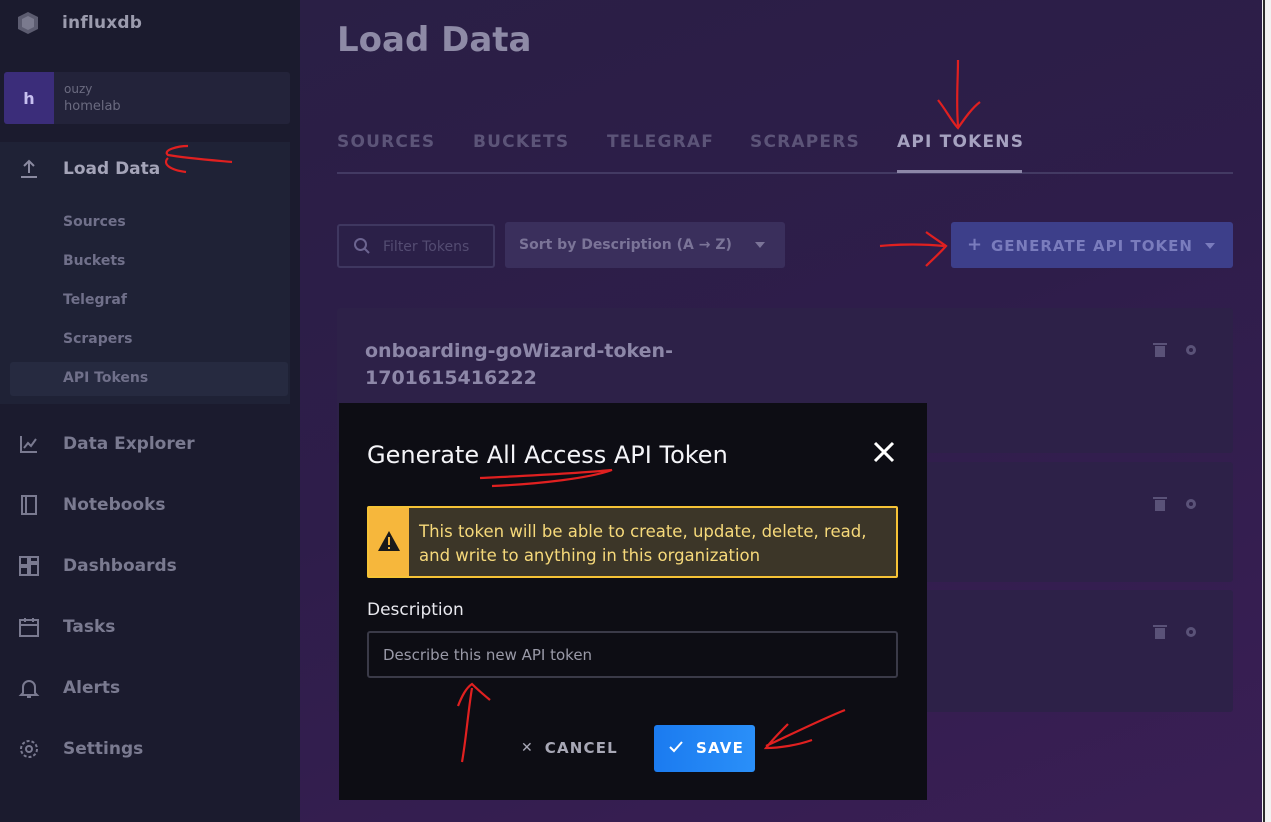  I want to click on token-name: onboarding-goWizard-token-1701615416222, so click(525, 365).